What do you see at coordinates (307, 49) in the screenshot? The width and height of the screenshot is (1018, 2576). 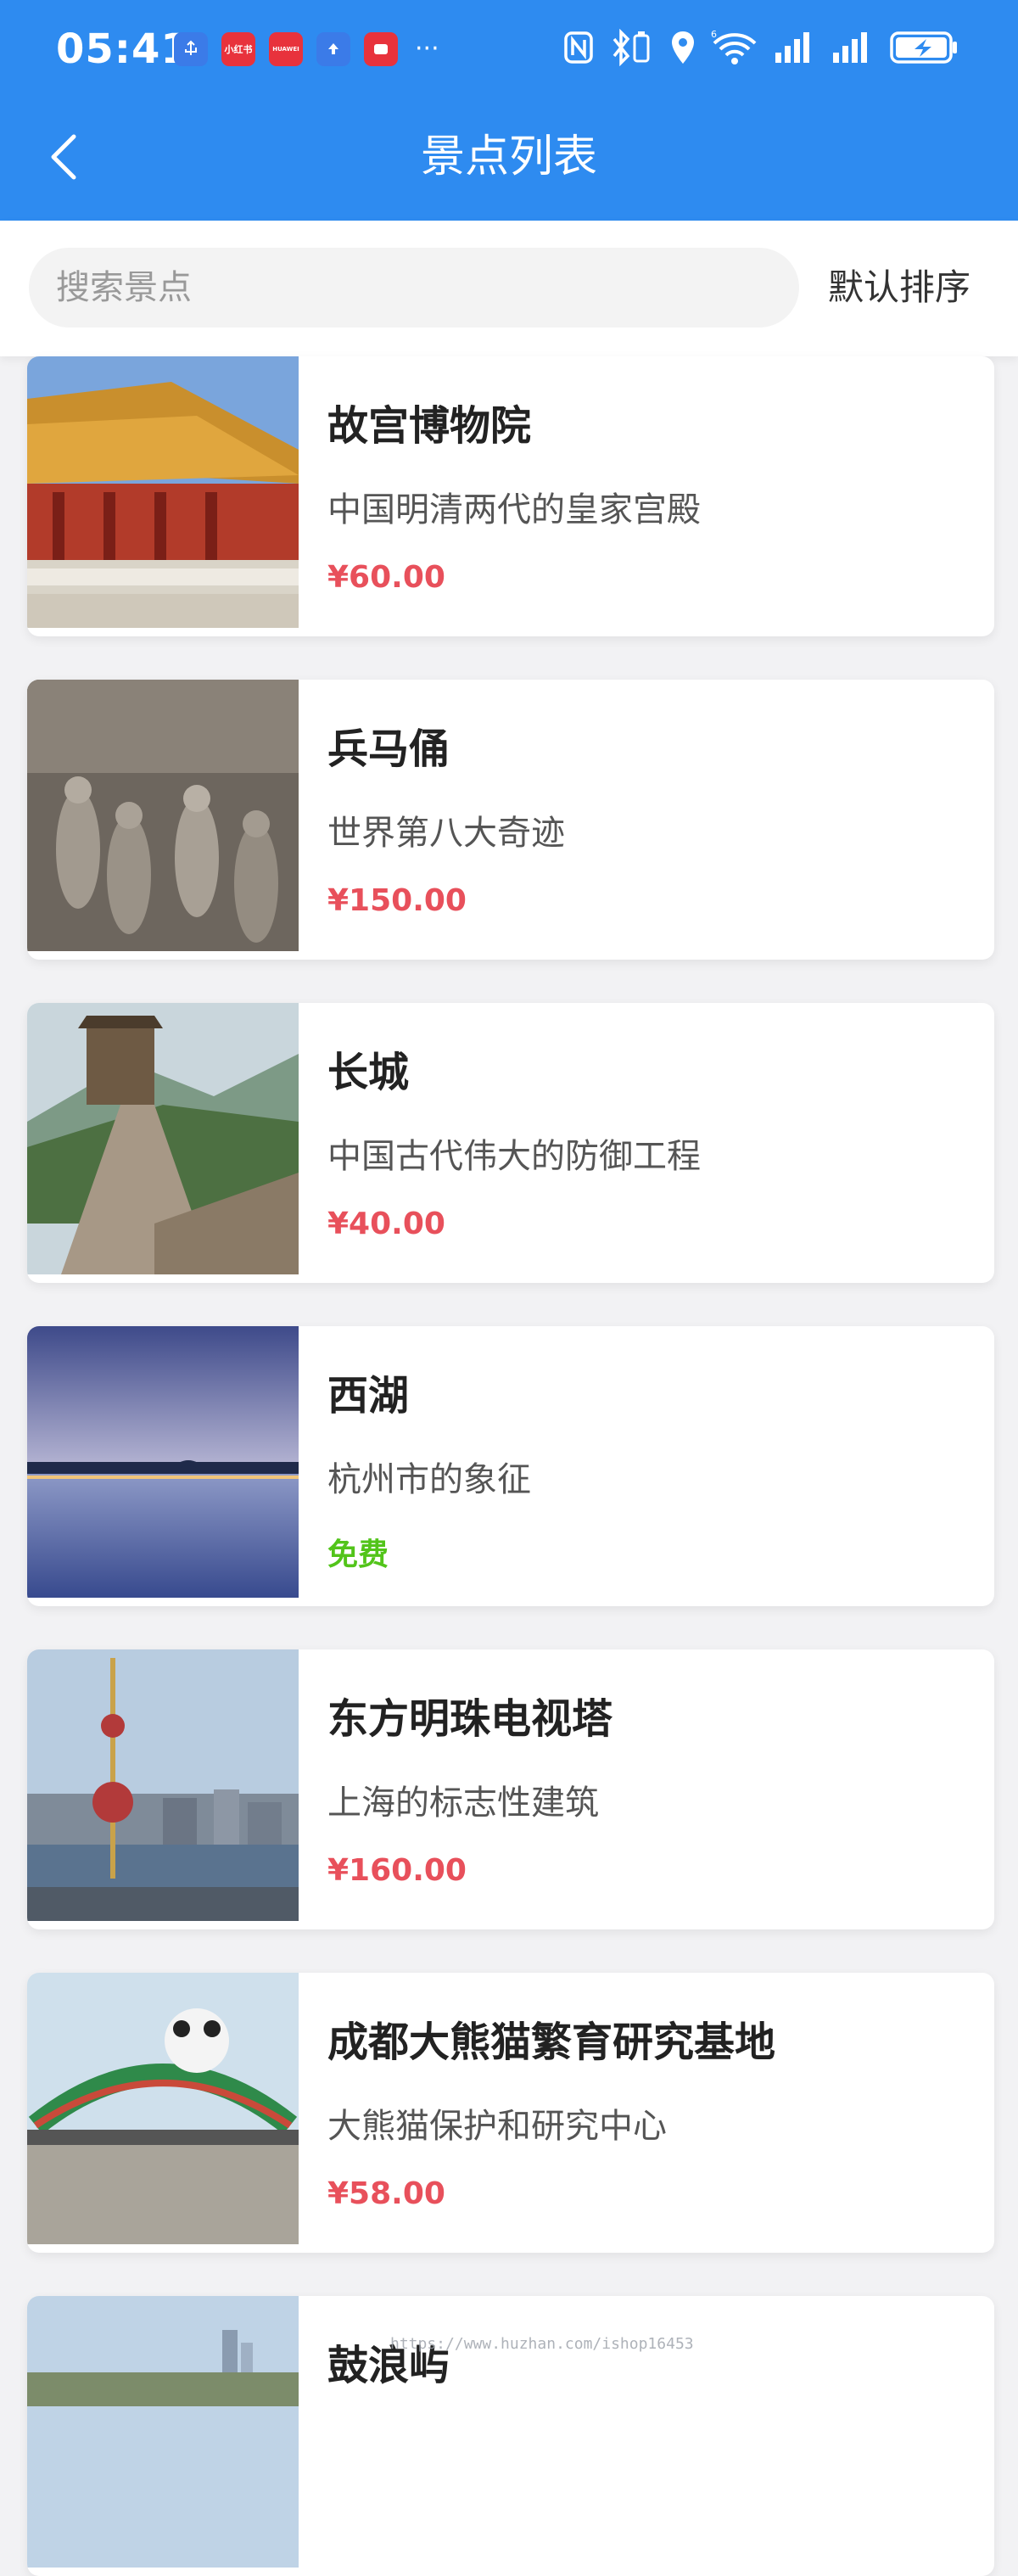 I see `notification-icons: 小红书 HUAWEI ···` at bounding box center [307, 49].